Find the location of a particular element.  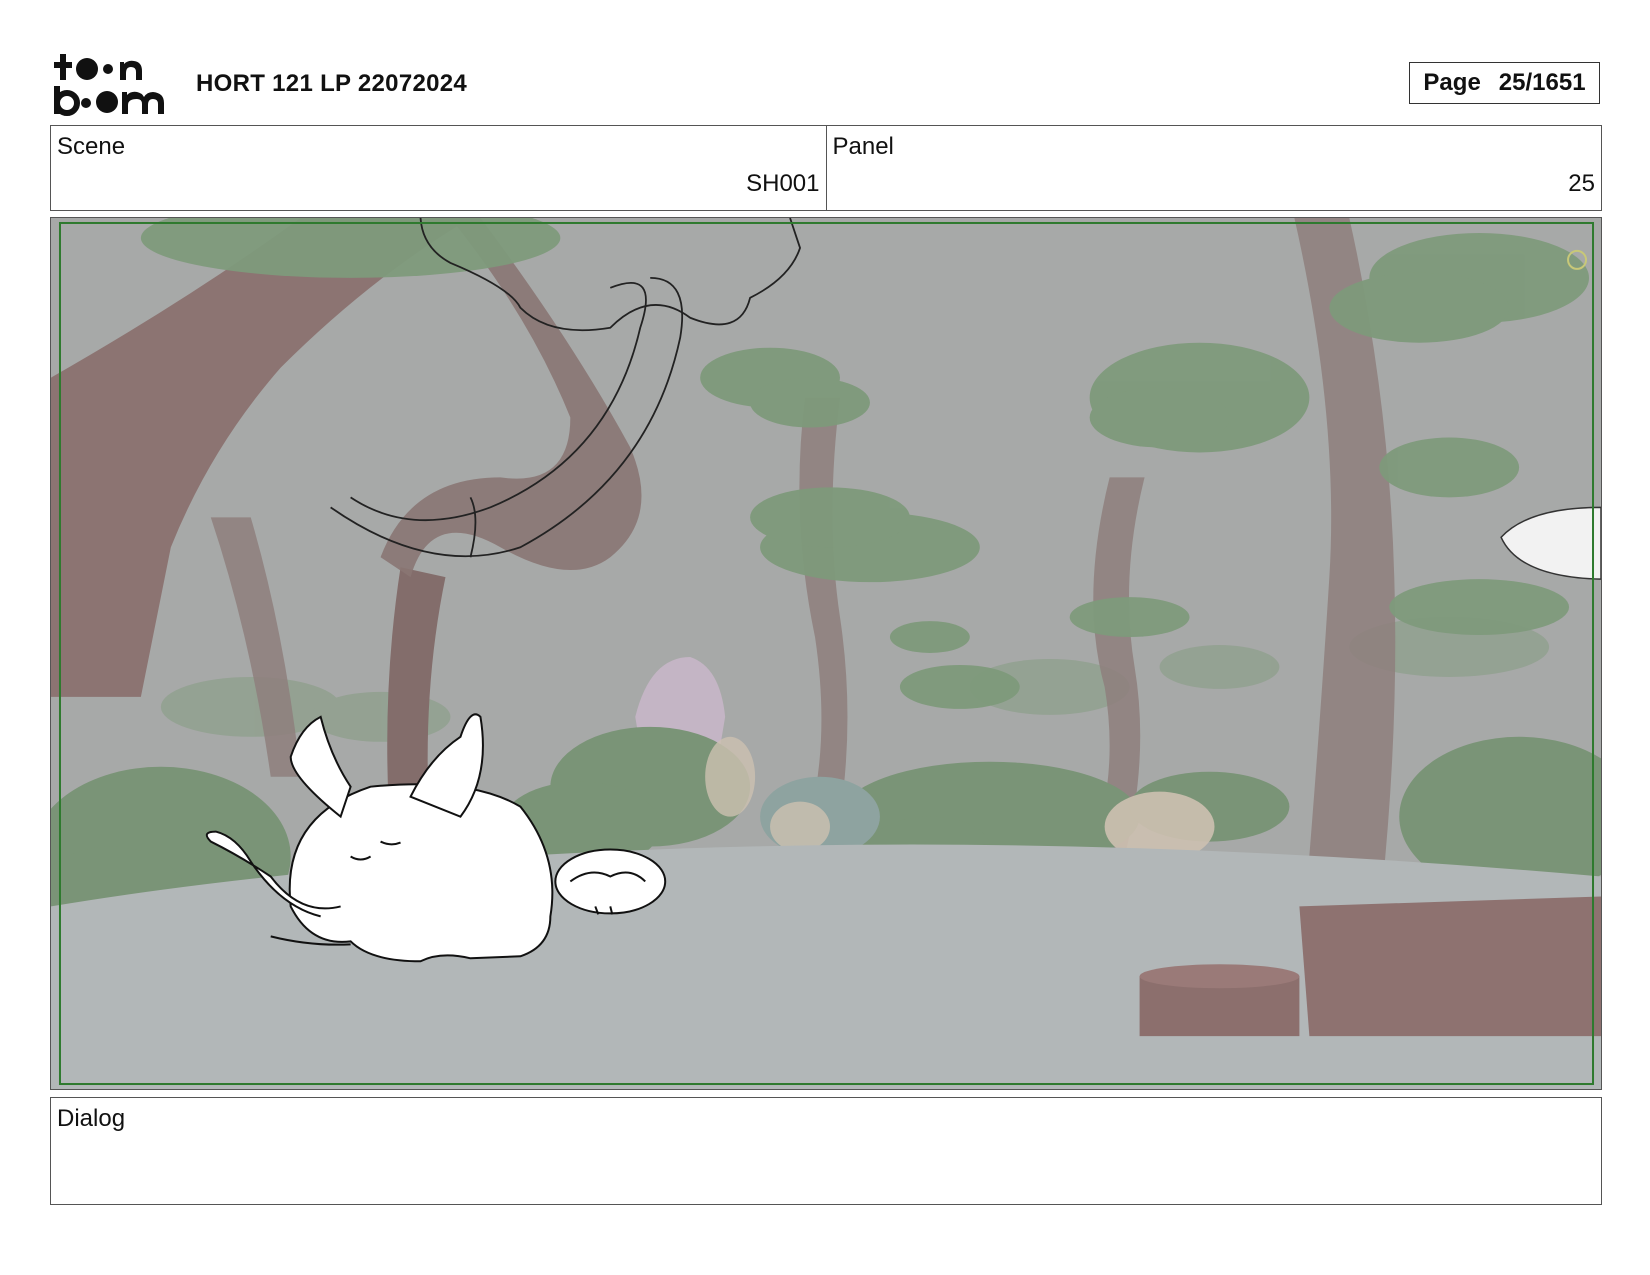

panel-value: 25 is located at coordinates (1581, 183).